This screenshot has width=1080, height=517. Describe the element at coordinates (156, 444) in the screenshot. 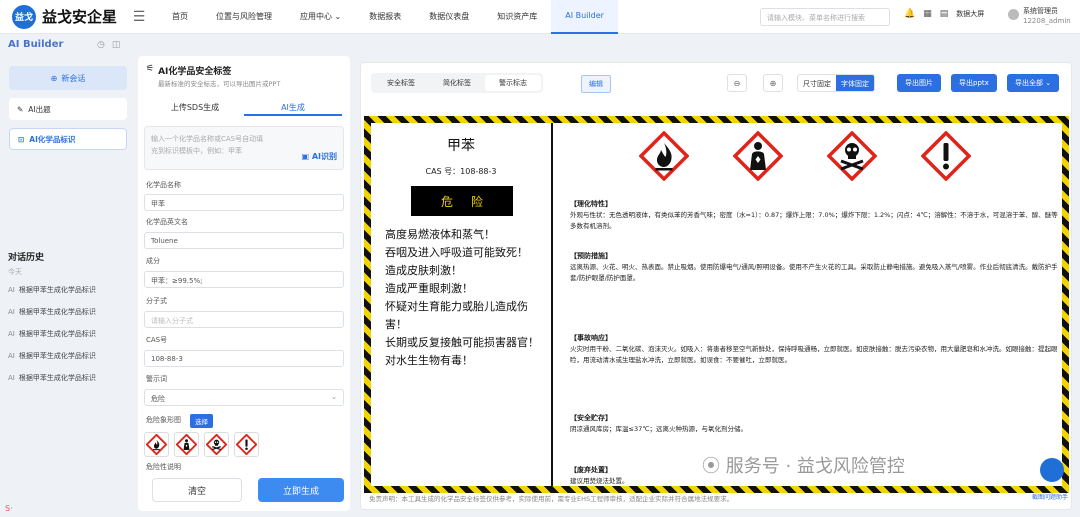

I see `flame-icon` at that location.